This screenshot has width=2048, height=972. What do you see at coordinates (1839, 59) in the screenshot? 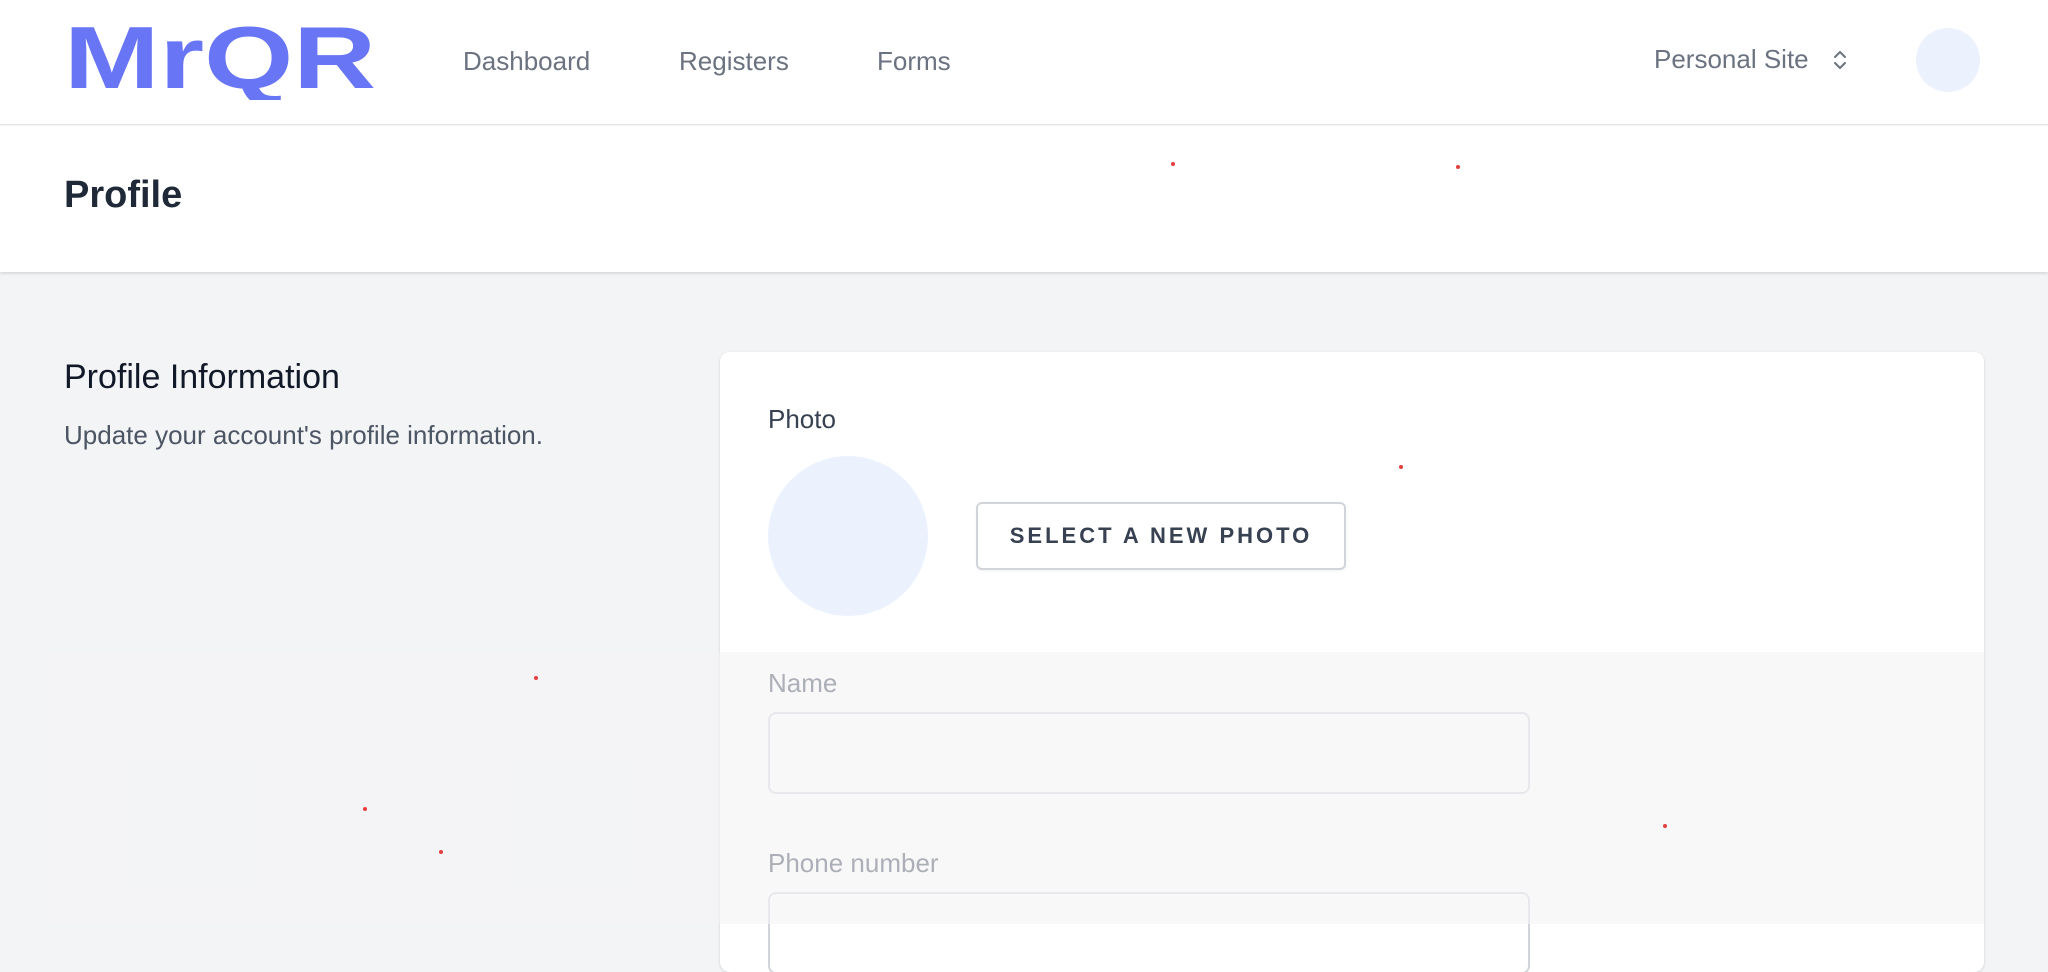
I see `chevron-up-down-icon` at bounding box center [1839, 59].